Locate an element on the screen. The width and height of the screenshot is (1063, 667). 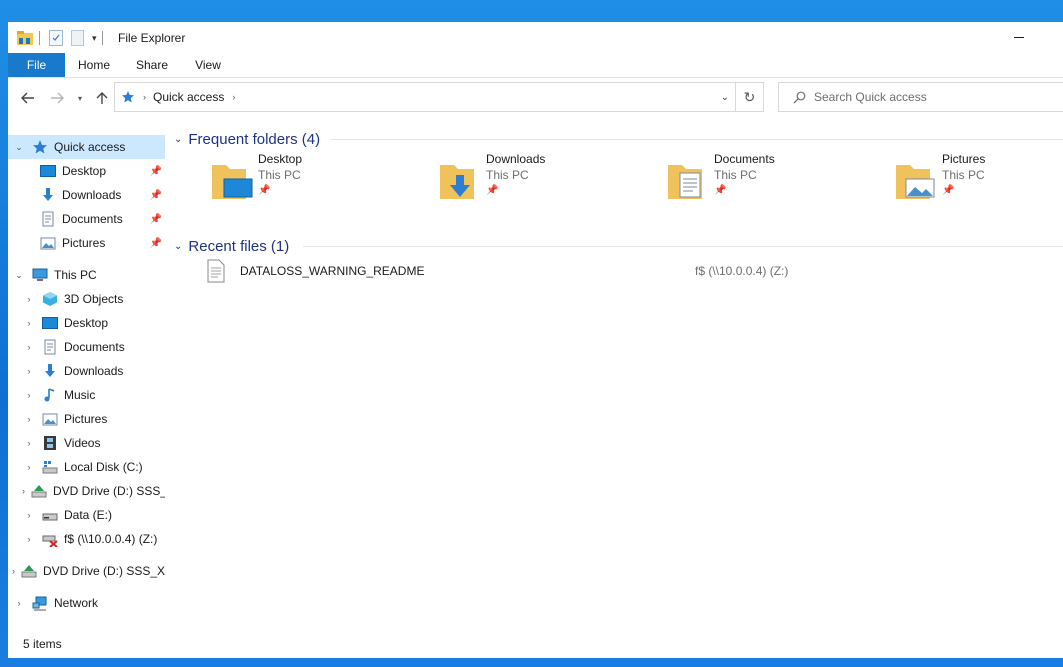
minimize-button is located at coordinates (1019, 37).